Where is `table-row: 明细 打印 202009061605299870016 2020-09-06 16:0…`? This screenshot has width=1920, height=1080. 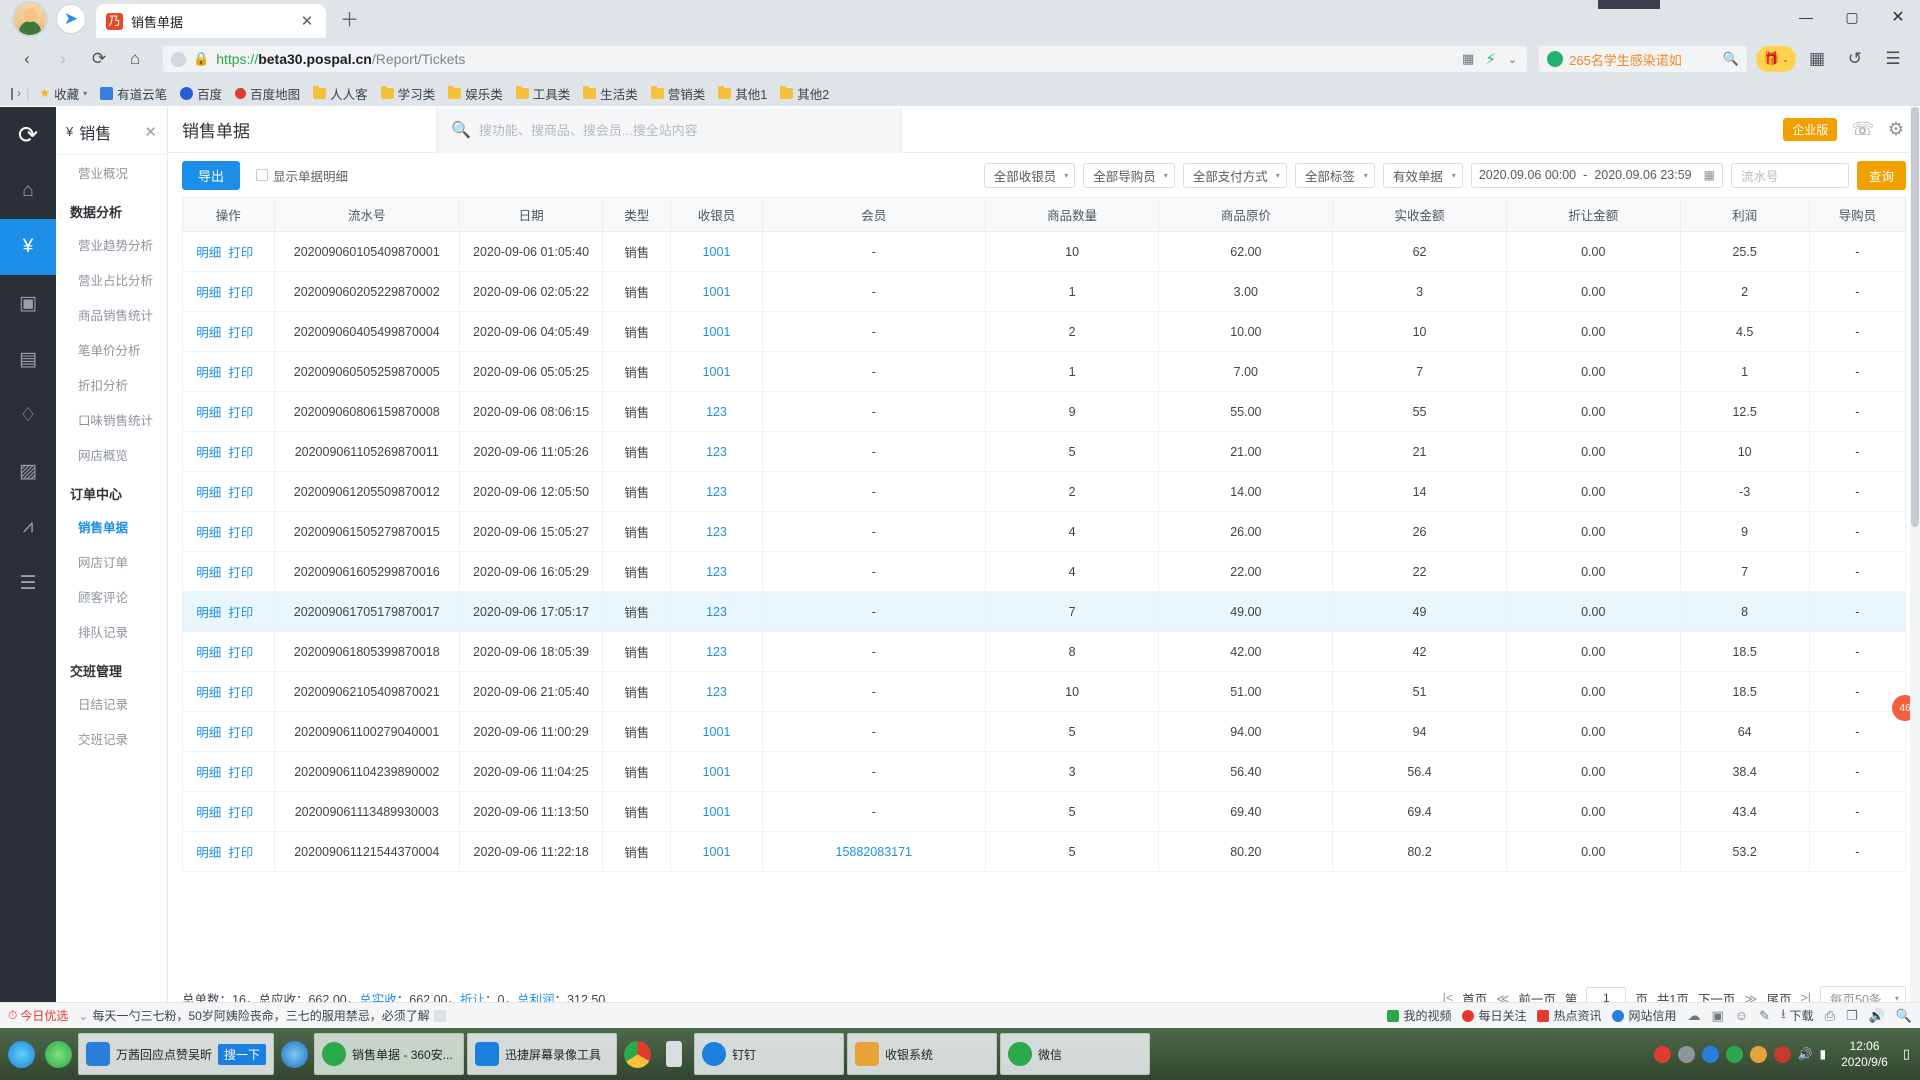
table-row: 明细 打印 202009061605299870016 2020-09-06 16:0… is located at coordinates (1044, 571).